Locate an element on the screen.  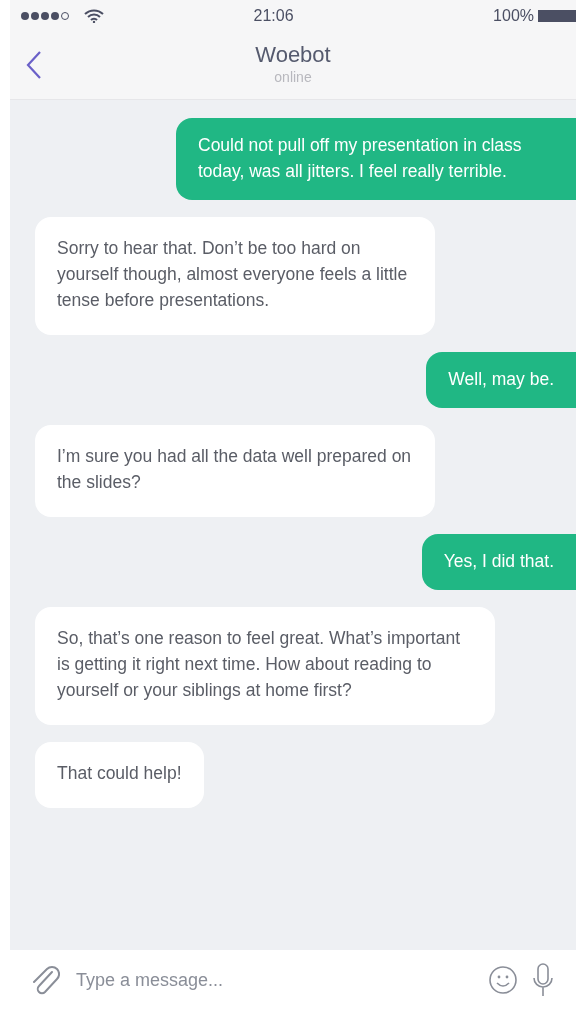
microphone-icon is located at coordinates (543, 980).